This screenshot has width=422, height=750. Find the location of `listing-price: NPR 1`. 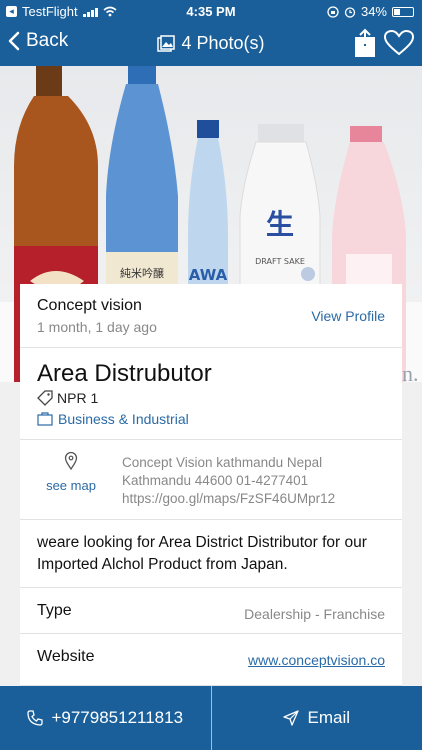

listing-price: NPR 1 is located at coordinates (78, 398).